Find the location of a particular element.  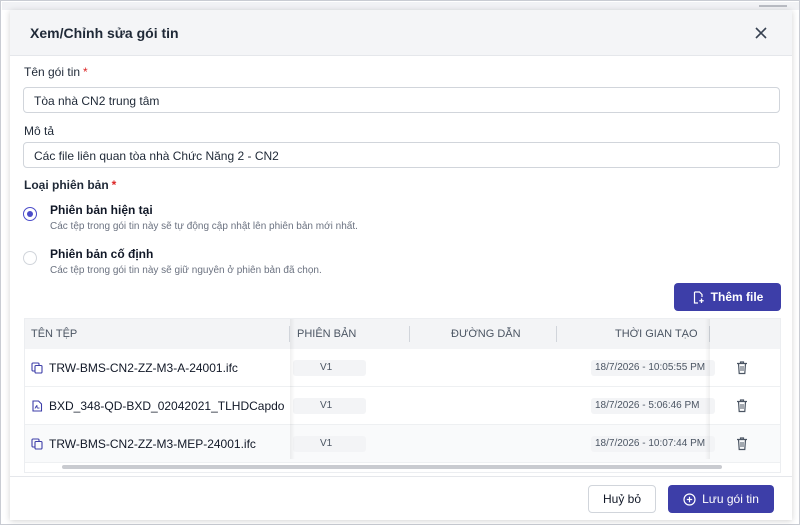

created-time: 18/7/2026 - 10:07:44 PM is located at coordinates (653, 444).